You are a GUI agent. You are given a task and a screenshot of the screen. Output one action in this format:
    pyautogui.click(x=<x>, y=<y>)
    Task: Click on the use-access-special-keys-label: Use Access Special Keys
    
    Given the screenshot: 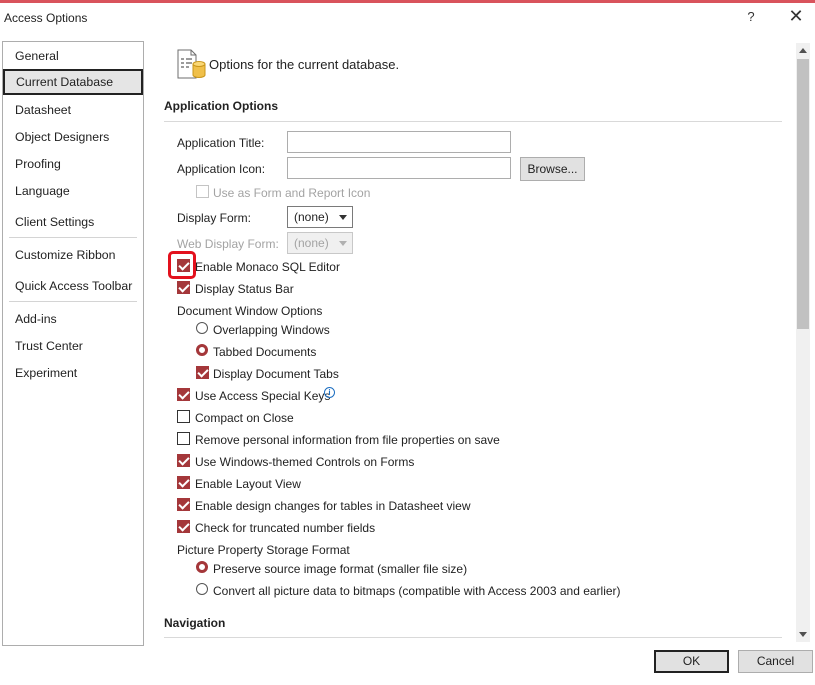 What is the action you would take?
    pyautogui.click(x=263, y=396)
    